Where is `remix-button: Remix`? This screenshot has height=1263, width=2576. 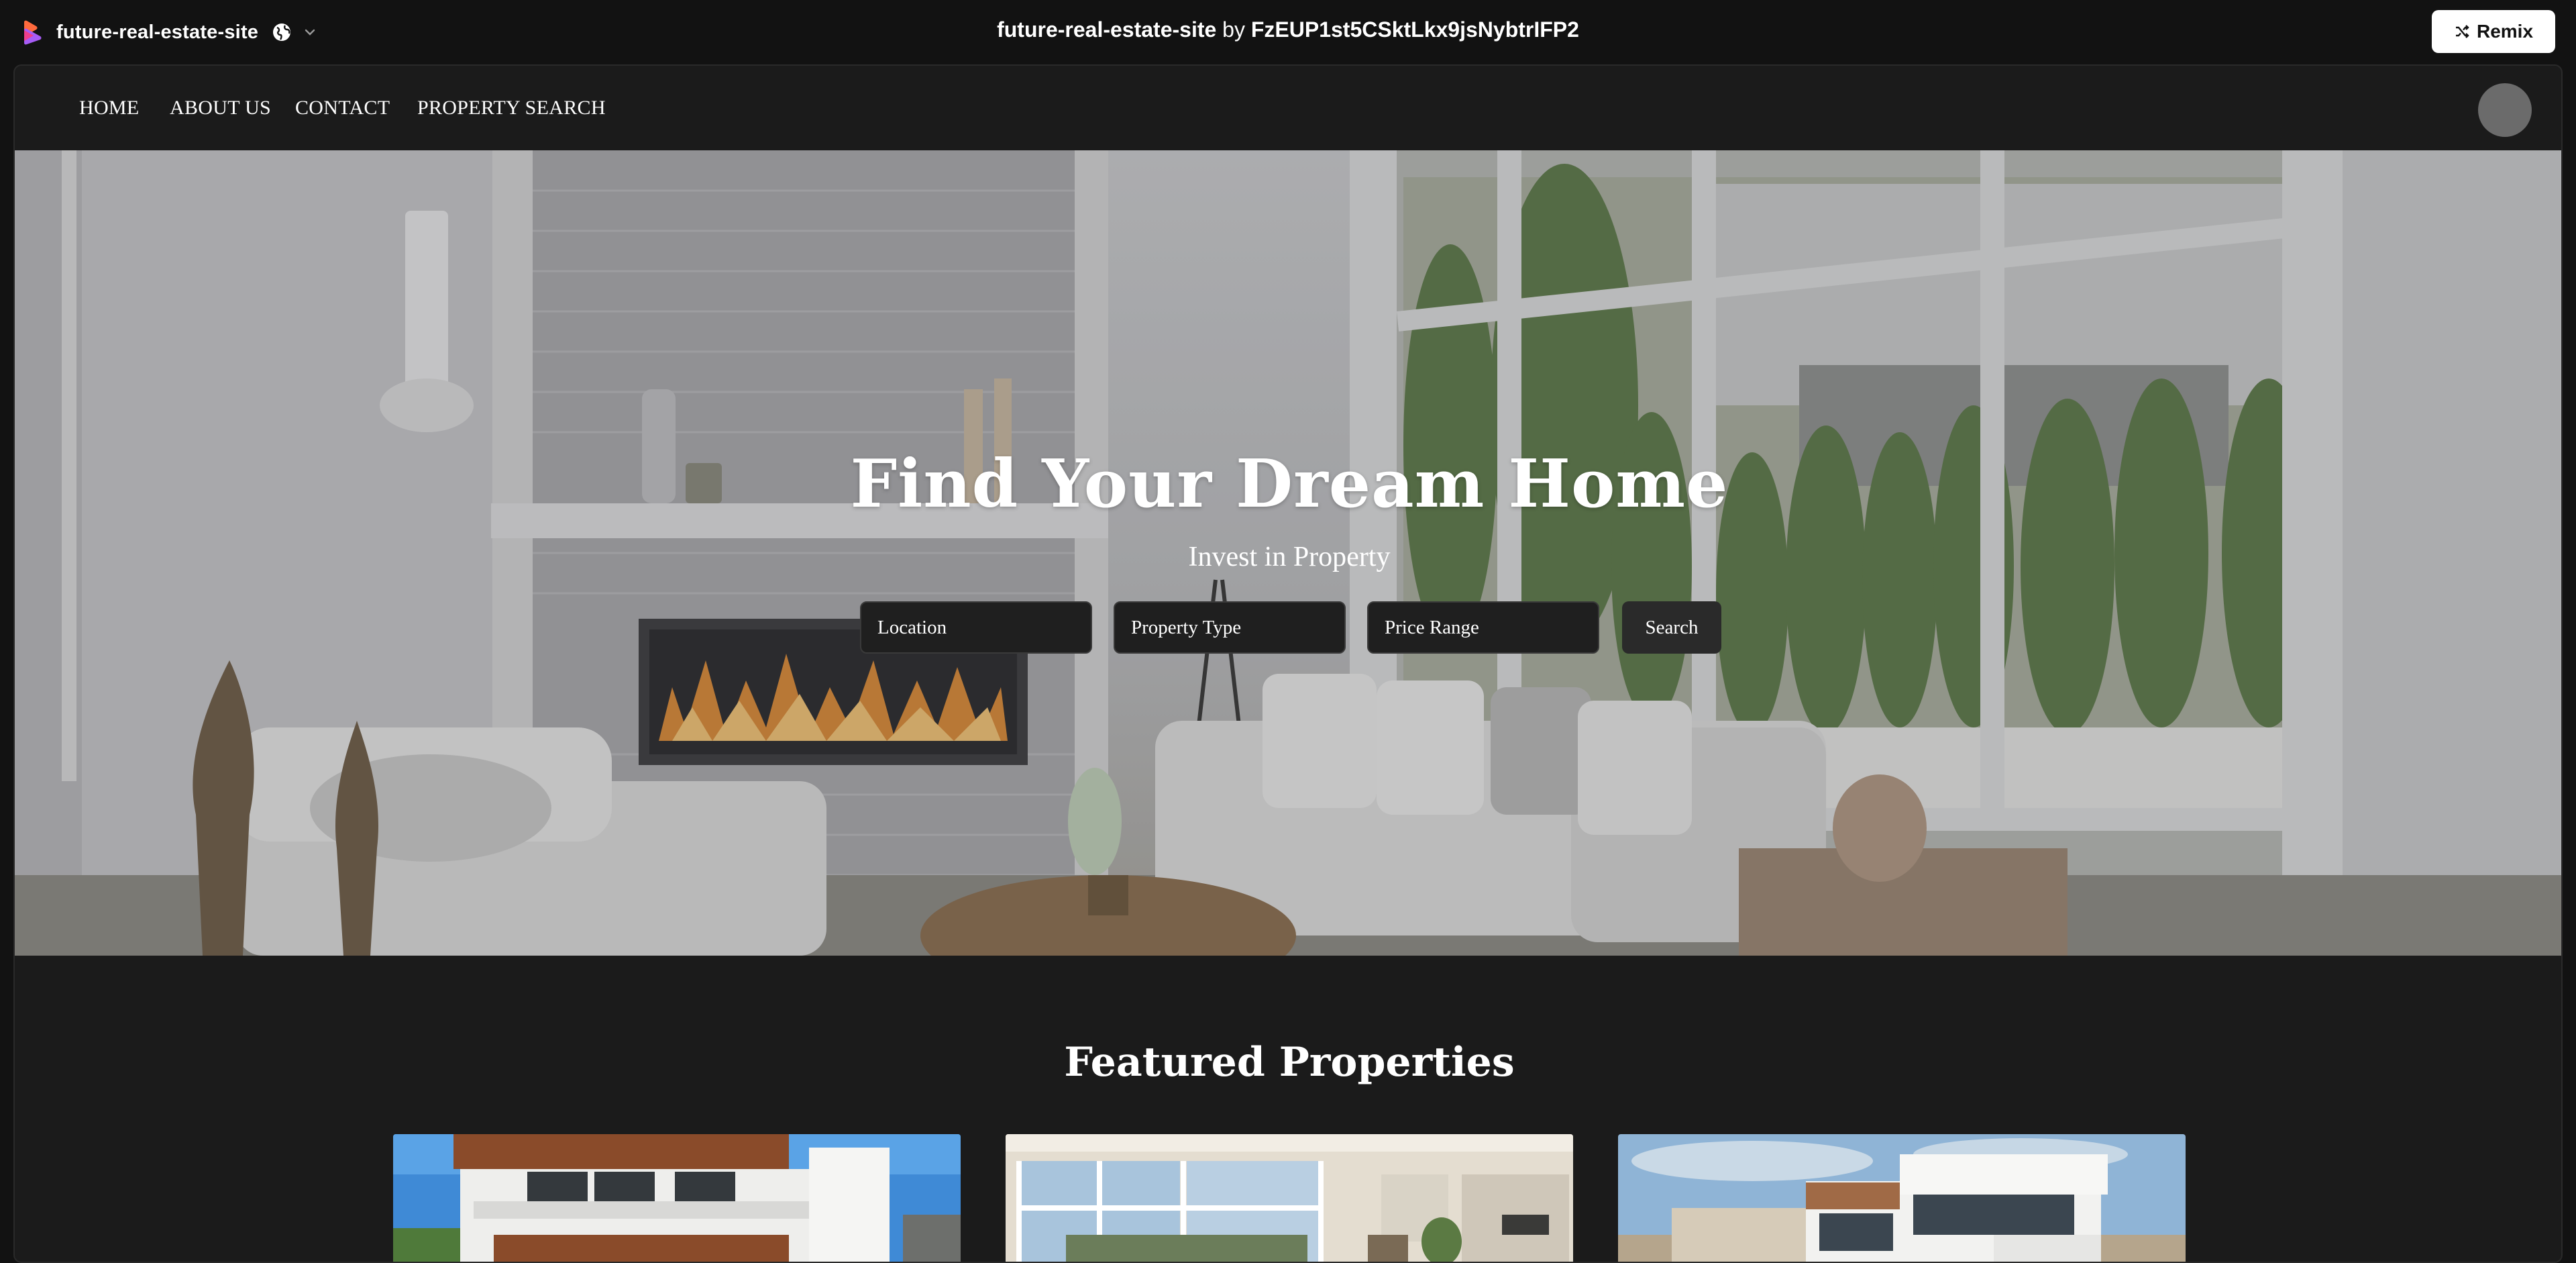 remix-button: Remix is located at coordinates (2493, 32).